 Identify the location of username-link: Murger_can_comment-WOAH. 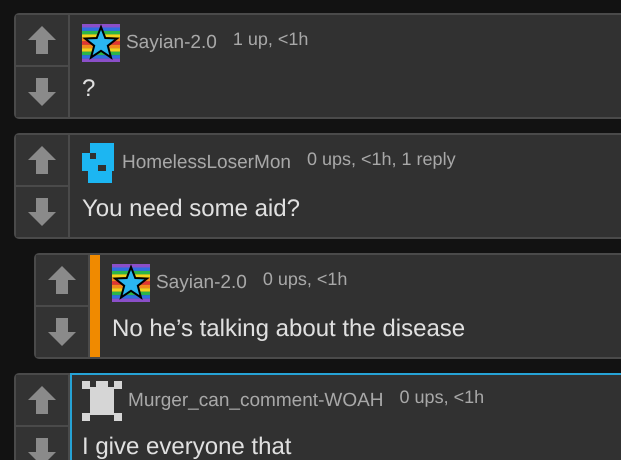
(256, 401).